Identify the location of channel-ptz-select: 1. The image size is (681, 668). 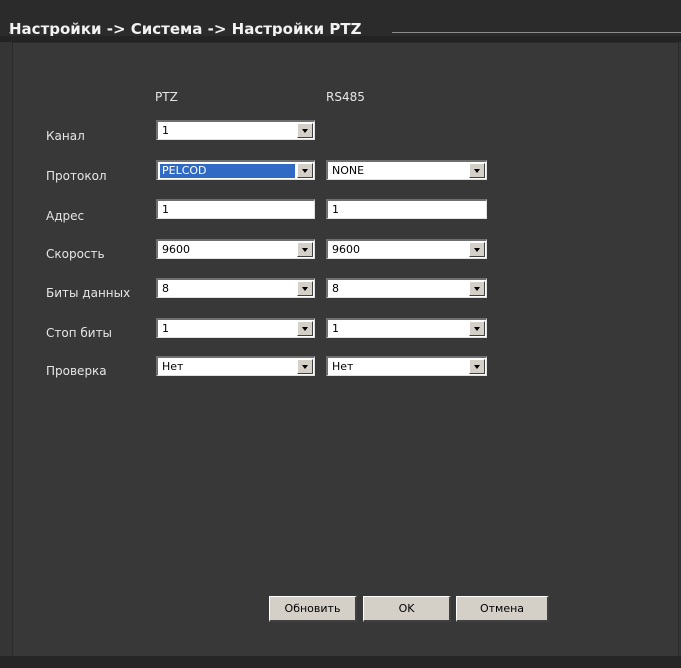
(235, 130).